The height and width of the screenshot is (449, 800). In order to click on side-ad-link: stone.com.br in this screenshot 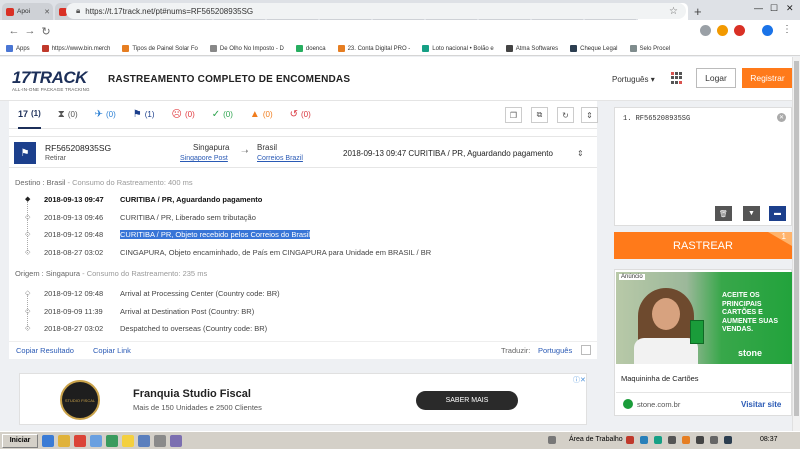, I will do `click(658, 404)`.